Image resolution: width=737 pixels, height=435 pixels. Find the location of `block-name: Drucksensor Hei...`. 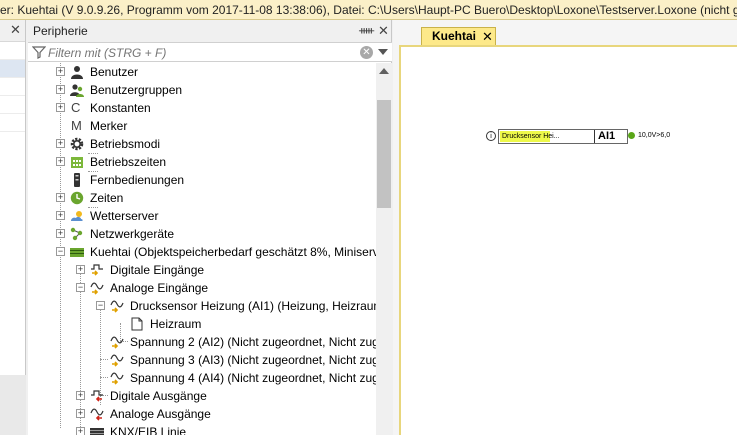

block-name: Drucksensor Hei... is located at coordinates (531, 136).